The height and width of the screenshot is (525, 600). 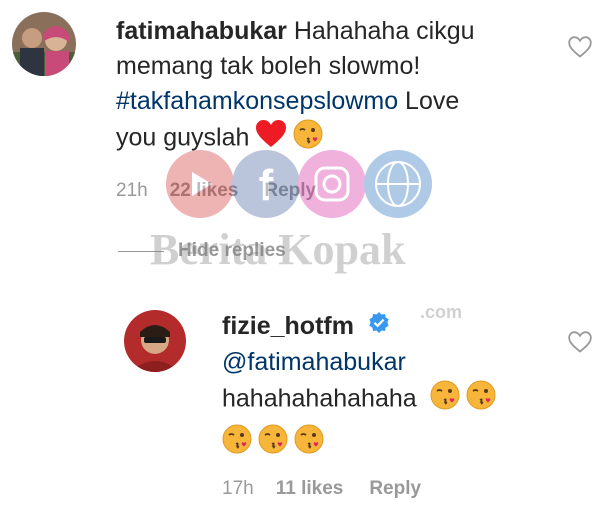 I want to click on reply-mention: @fatimahabukar, so click(x=392, y=362).